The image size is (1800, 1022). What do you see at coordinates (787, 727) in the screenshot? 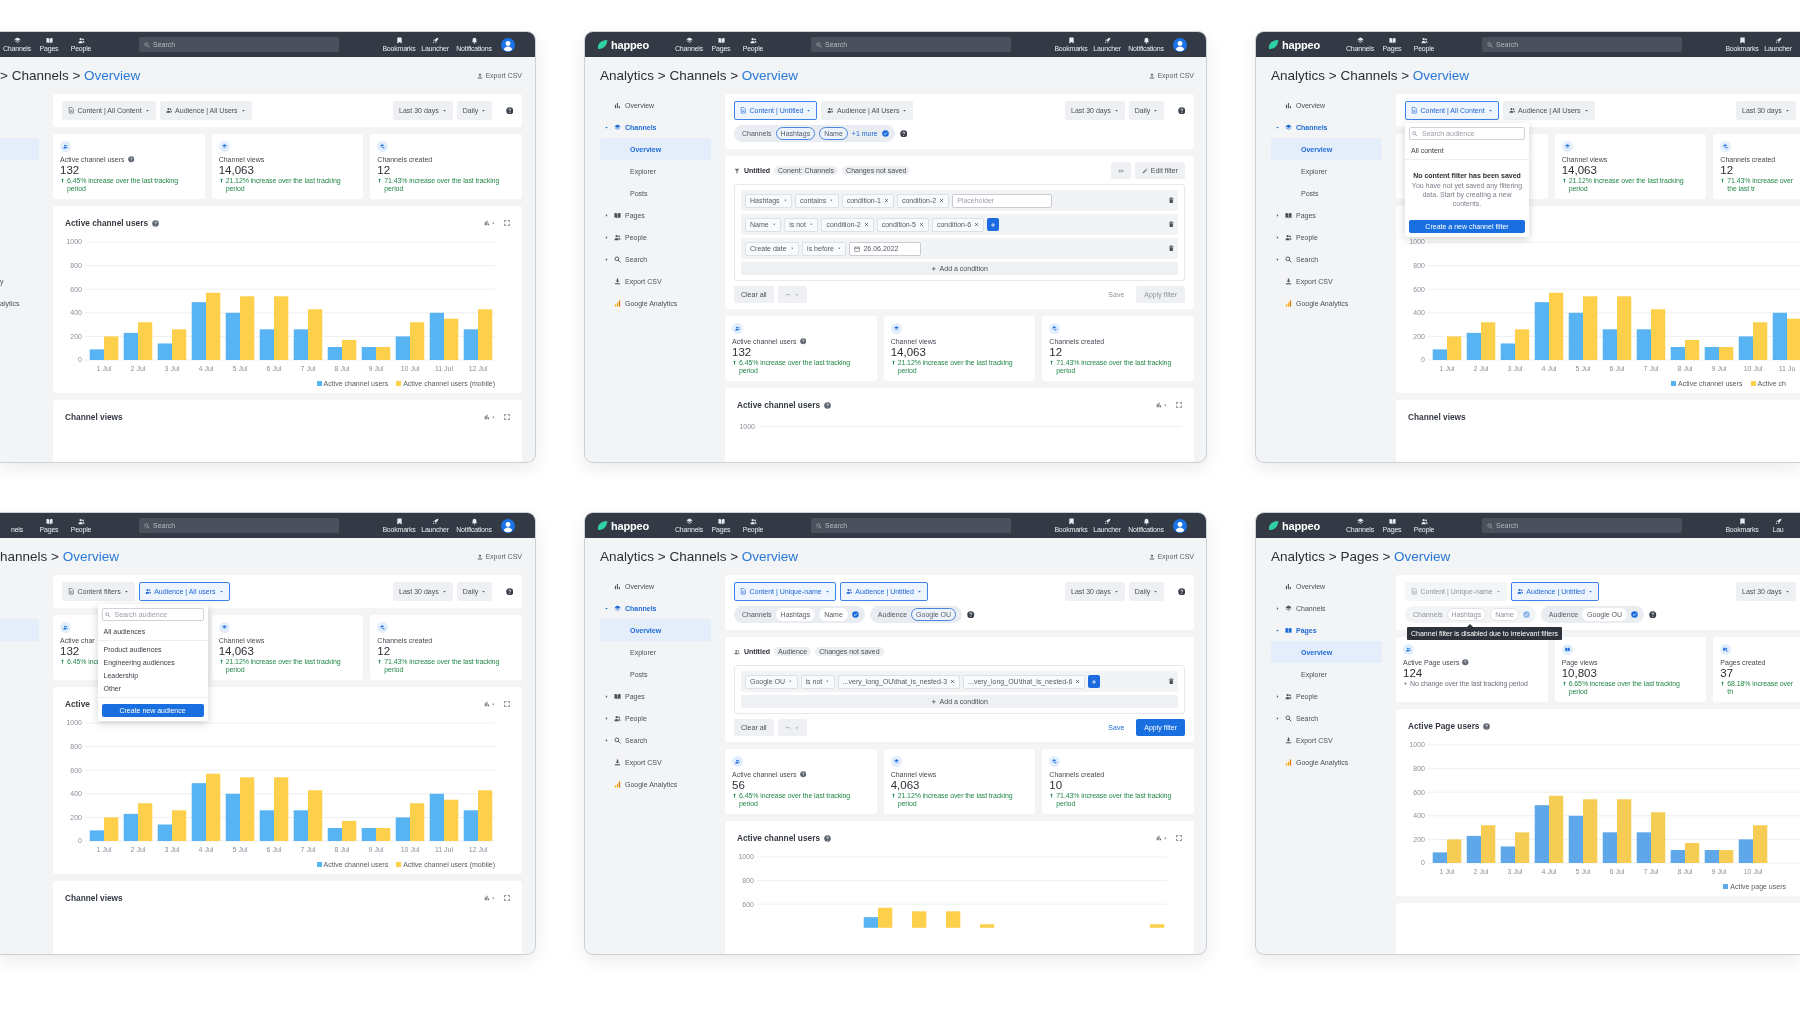
I see `undo-icon` at bounding box center [787, 727].